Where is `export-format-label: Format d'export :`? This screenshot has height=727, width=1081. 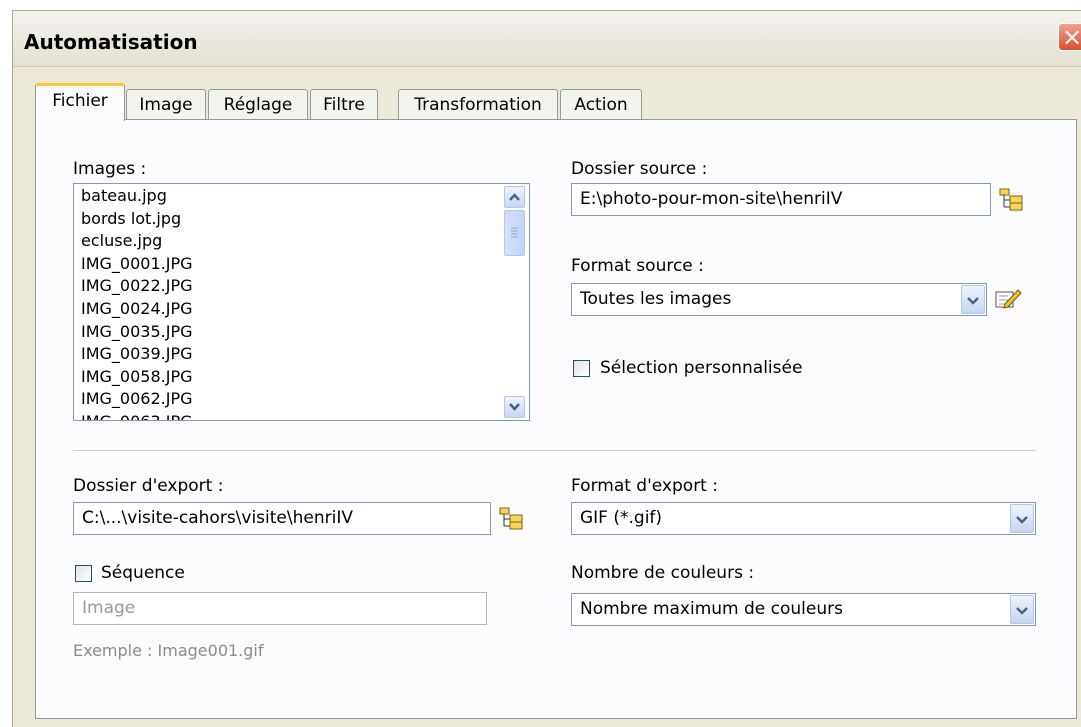
export-format-label: Format d'export : is located at coordinates (644, 486).